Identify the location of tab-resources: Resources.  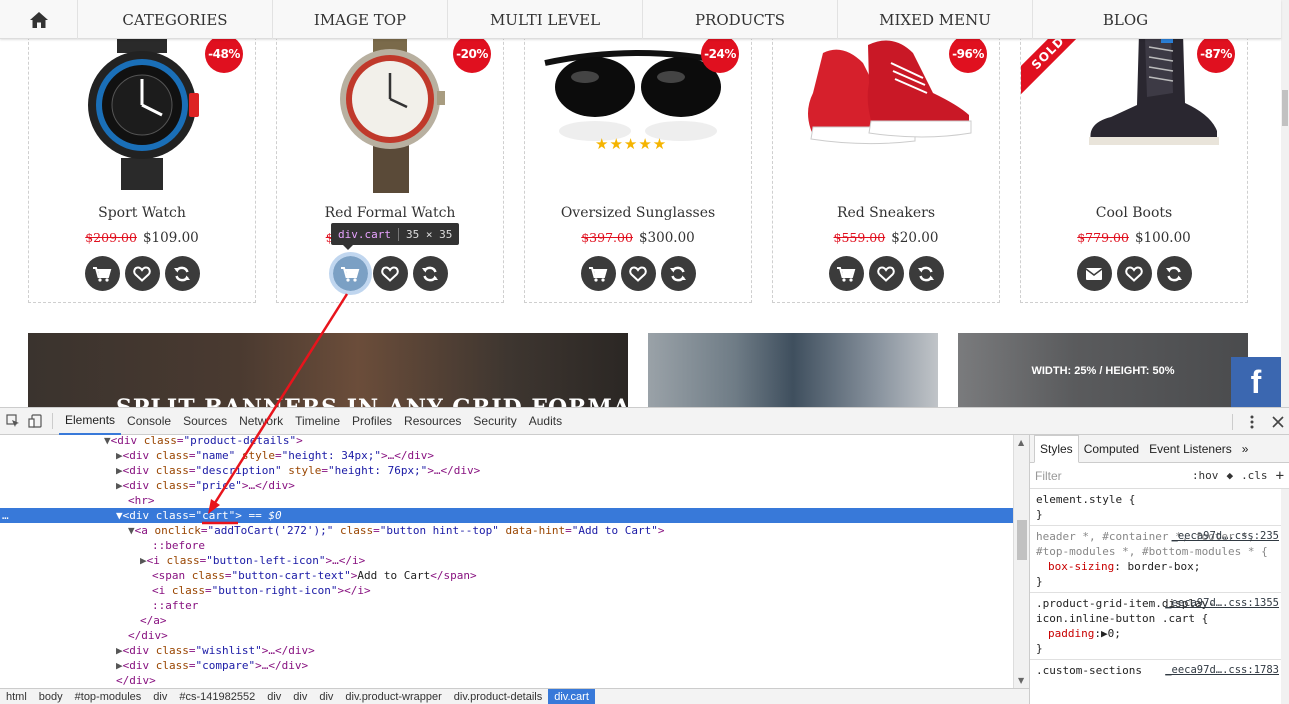
(432, 421).